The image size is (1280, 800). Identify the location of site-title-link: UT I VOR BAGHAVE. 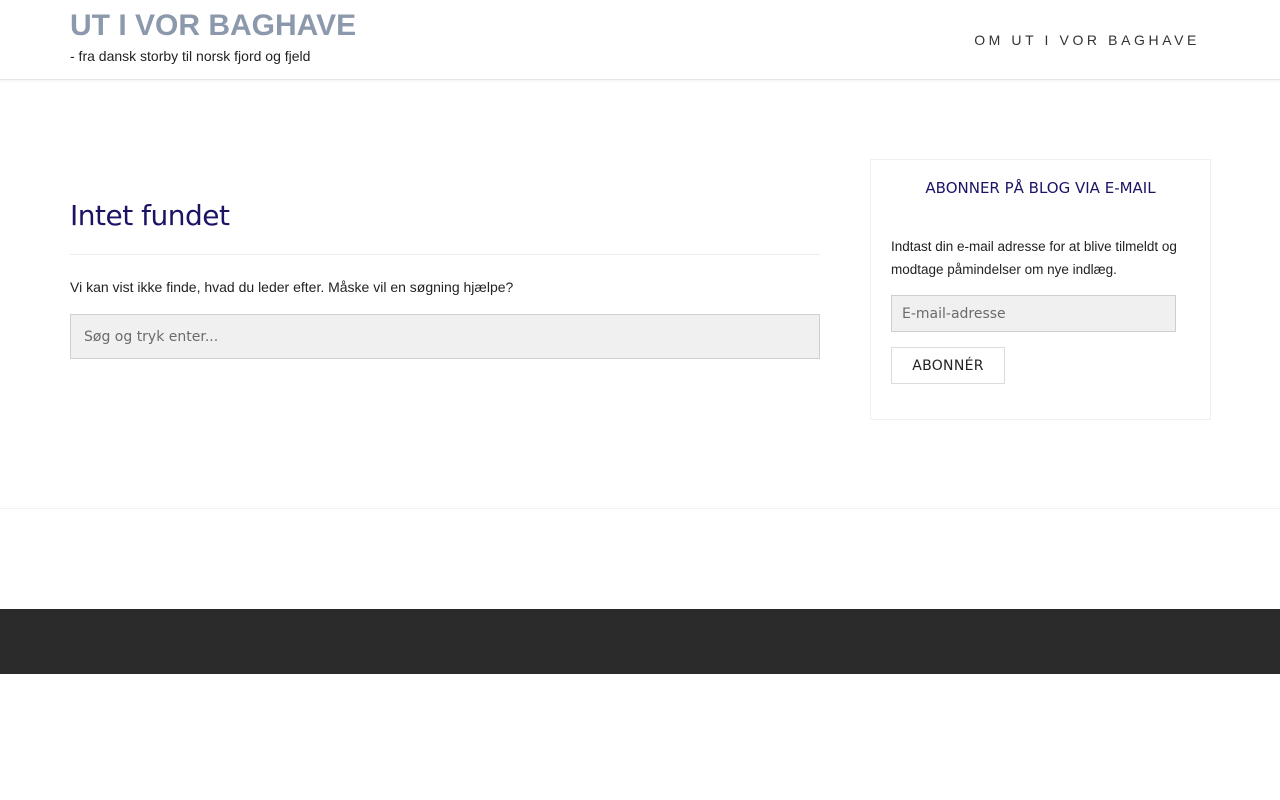
(213, 26).